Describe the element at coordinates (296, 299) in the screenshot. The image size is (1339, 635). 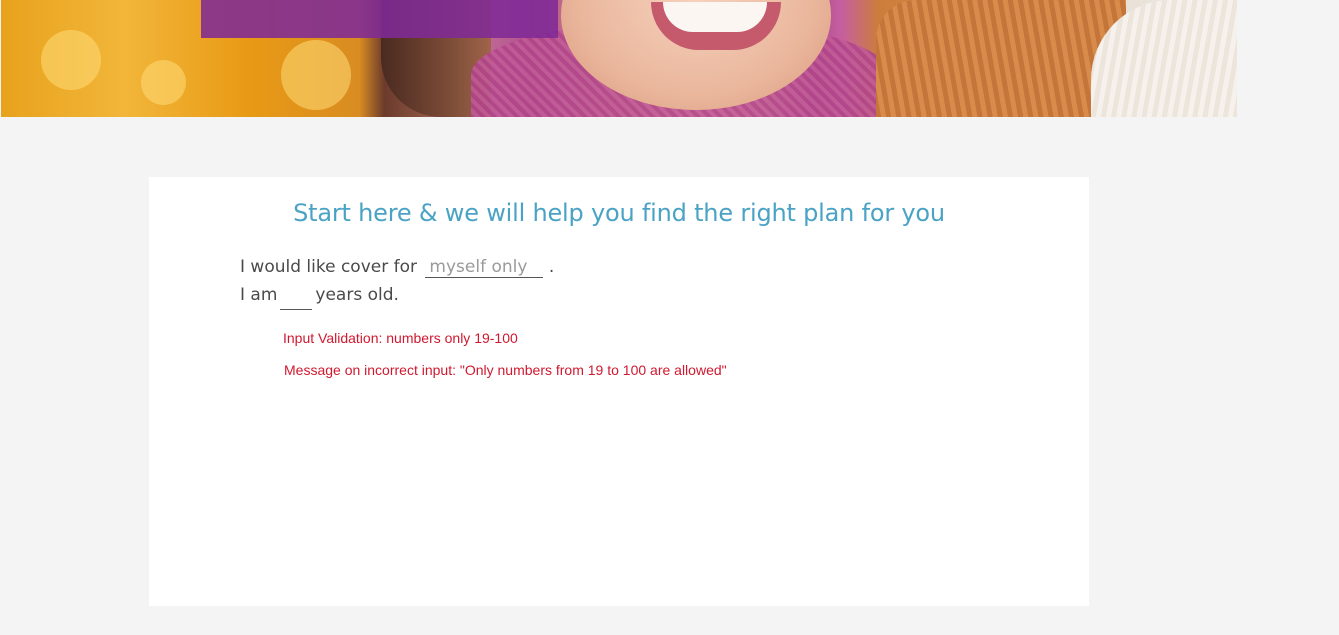
I see `age-input` at that location.